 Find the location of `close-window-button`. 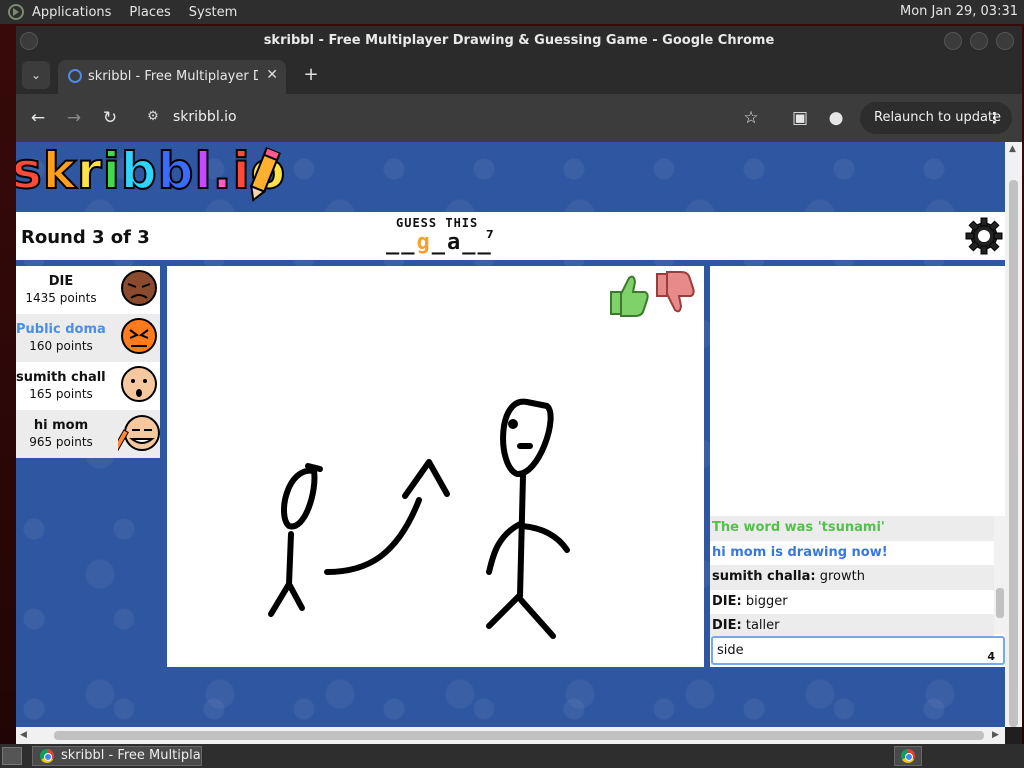

close-window-button is located at coordinates (1005, 41).